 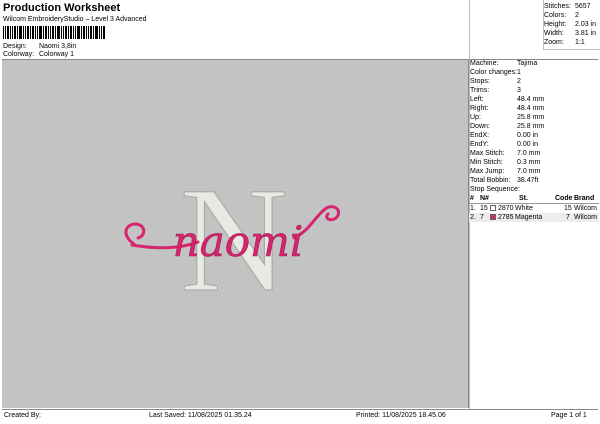 I want to click on row-thread-code: 2870, so click(x=506, y=208).